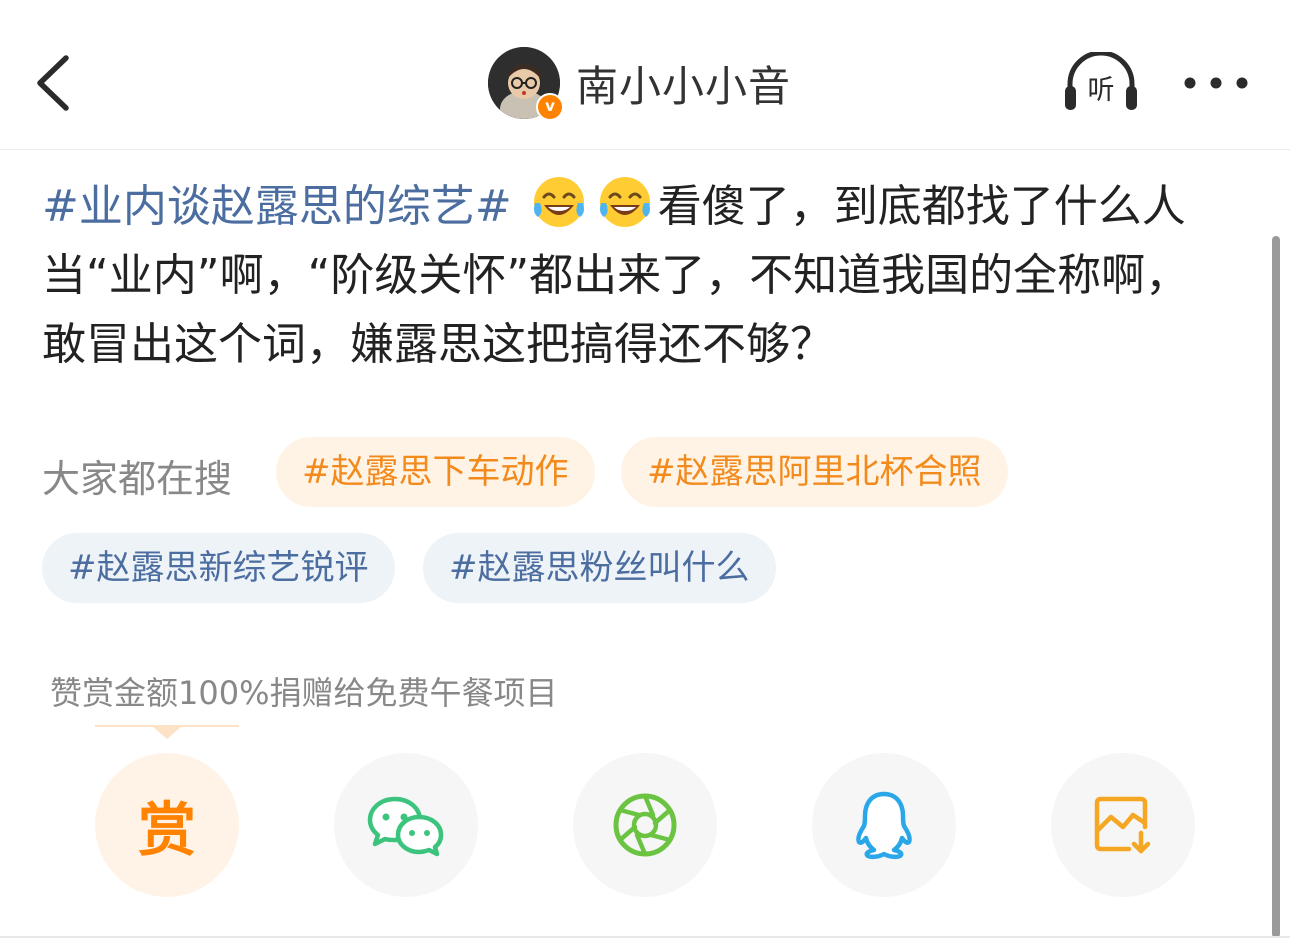 This screenshot has width=1290, height=938. What do you see at coordinates (814, 472) in the screenshot?
I see `hot-search-chip: #赵露思阿里北杯合照` at bounding box center [814, 472].